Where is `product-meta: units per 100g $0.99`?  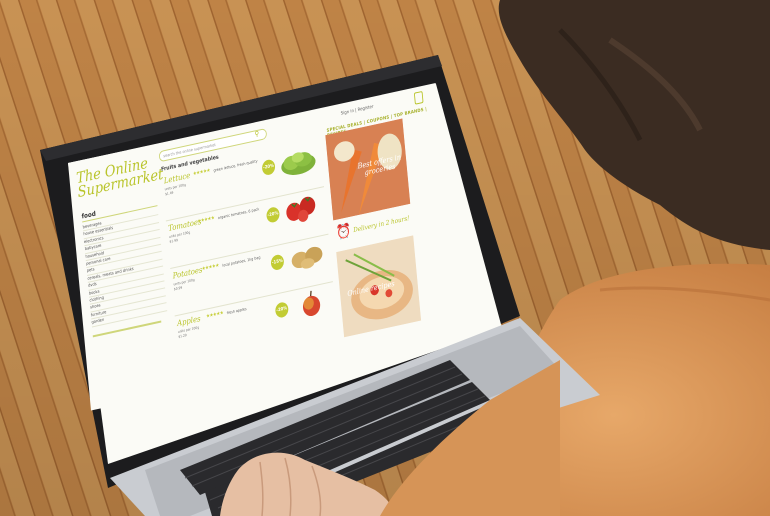 product-meta: units per 100g $0.99 is located at coordinates (184, 284).